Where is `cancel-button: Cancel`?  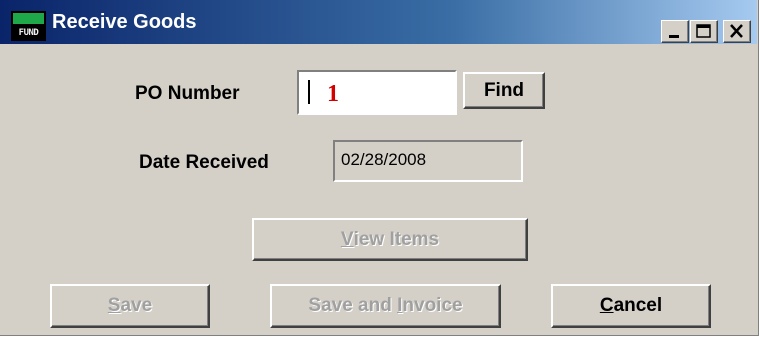
cancel-button: Cancel is located at coordinates (631, 306).